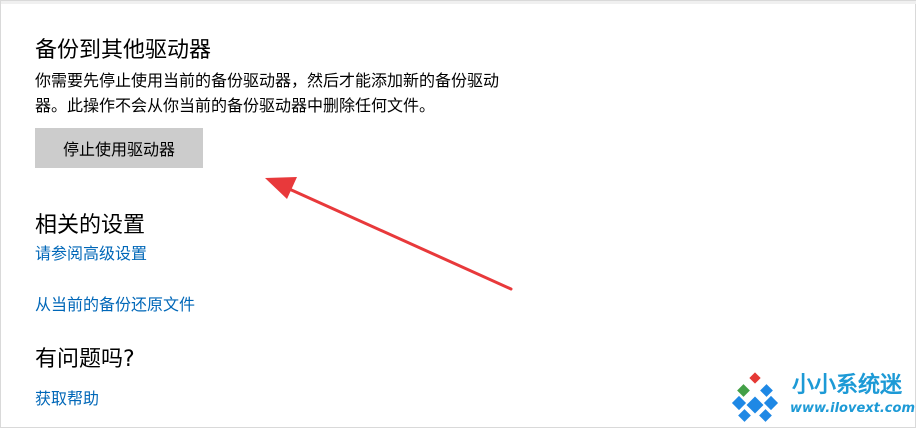  What do you see at coordinates (847, 385) in the screenshot?
I see `watermark-brand: 小小系统迷` at bounding box center [847, 385].